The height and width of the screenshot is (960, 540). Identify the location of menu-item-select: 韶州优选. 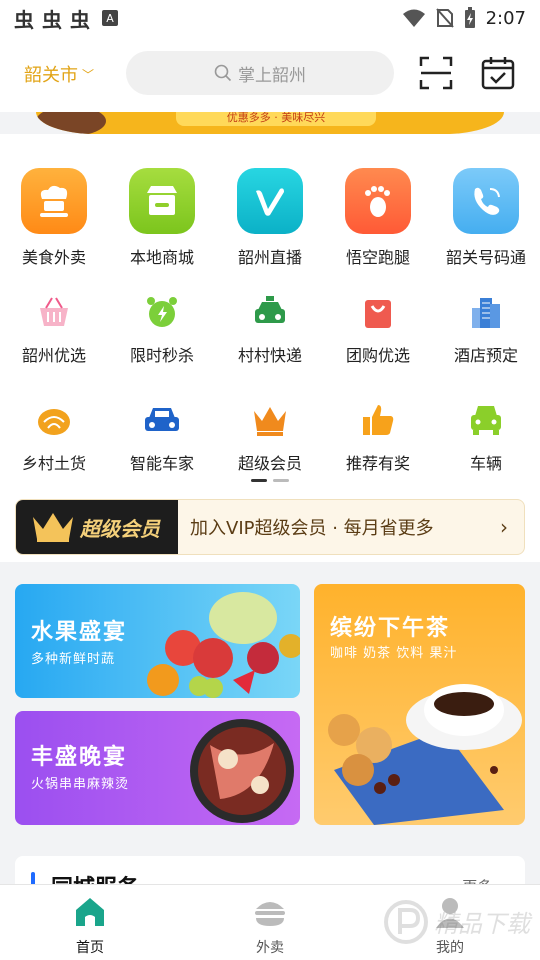
(54, 329).